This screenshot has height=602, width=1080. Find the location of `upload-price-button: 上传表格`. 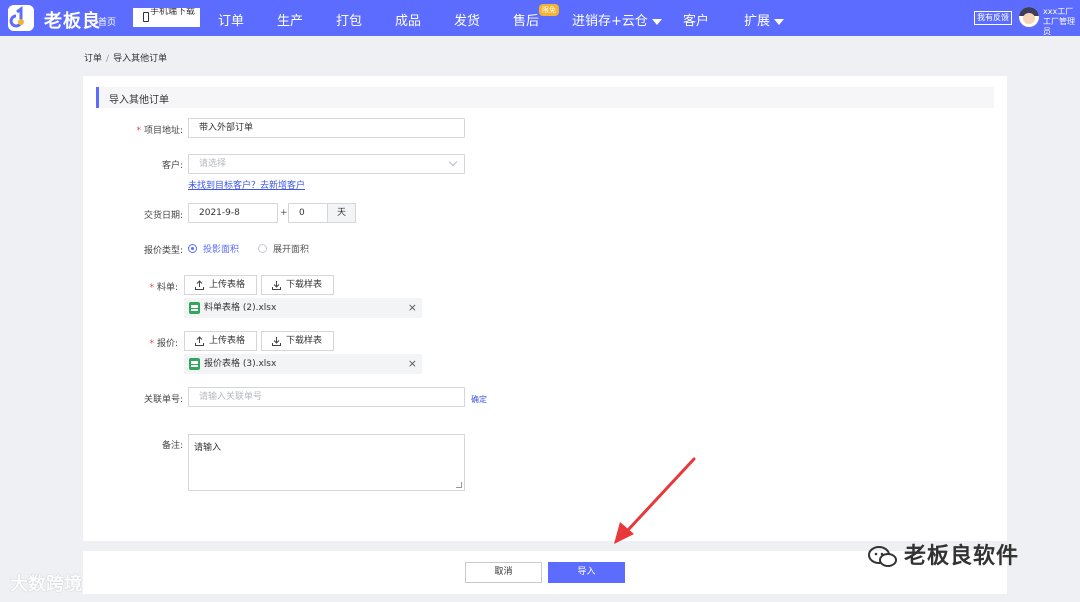

upload-price-button: 上传表格 is located at coordinates (220, 341).